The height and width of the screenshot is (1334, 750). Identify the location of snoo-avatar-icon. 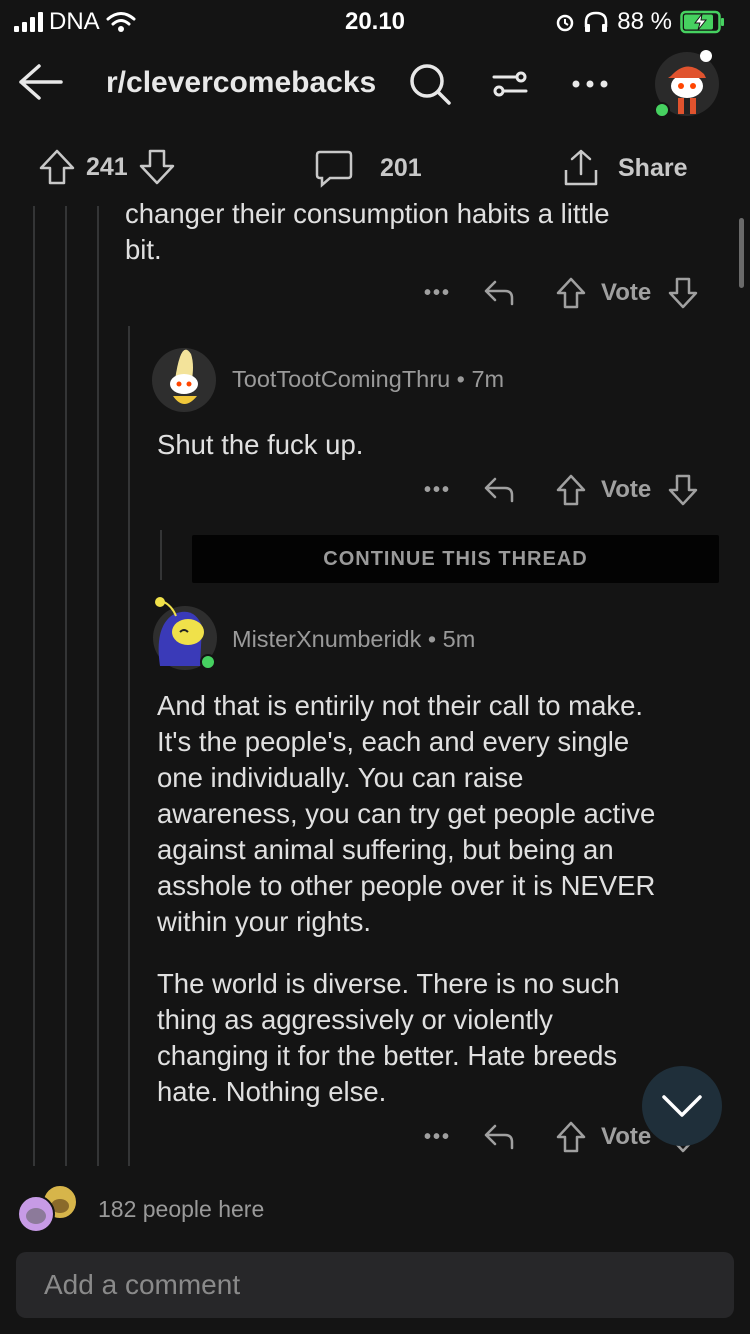
(686, 84).